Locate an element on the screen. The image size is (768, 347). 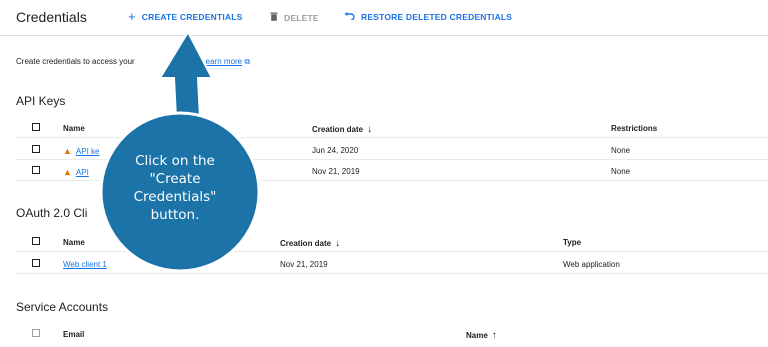
creation-date-cell: Jun 24, 2020 is located at coordinates (335, 150).